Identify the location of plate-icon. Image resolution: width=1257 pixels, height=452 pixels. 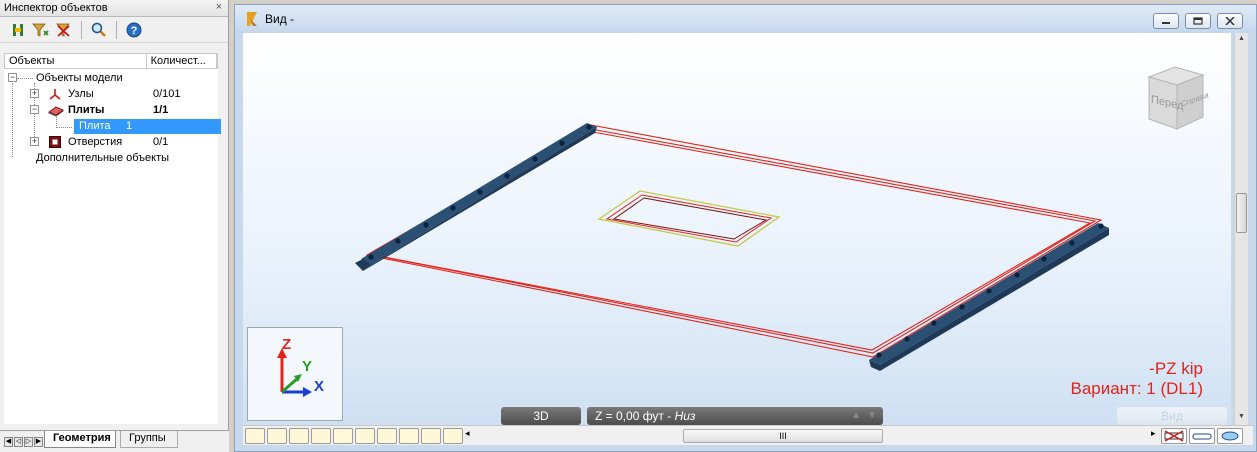
(56, 111).